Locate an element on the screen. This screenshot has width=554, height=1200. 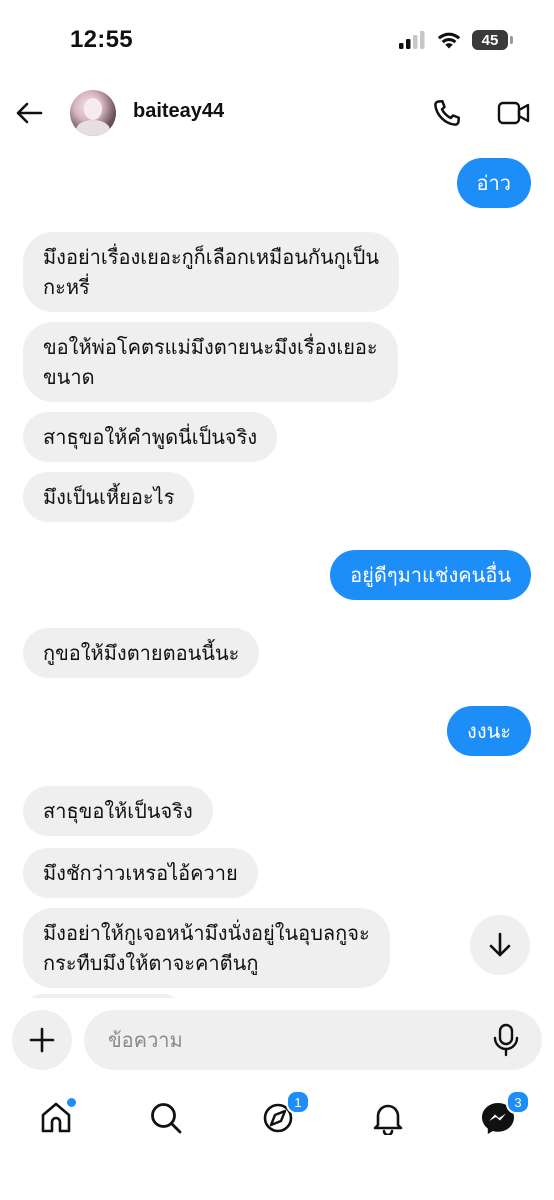
message-composer is located at coordinates (277, 1040).